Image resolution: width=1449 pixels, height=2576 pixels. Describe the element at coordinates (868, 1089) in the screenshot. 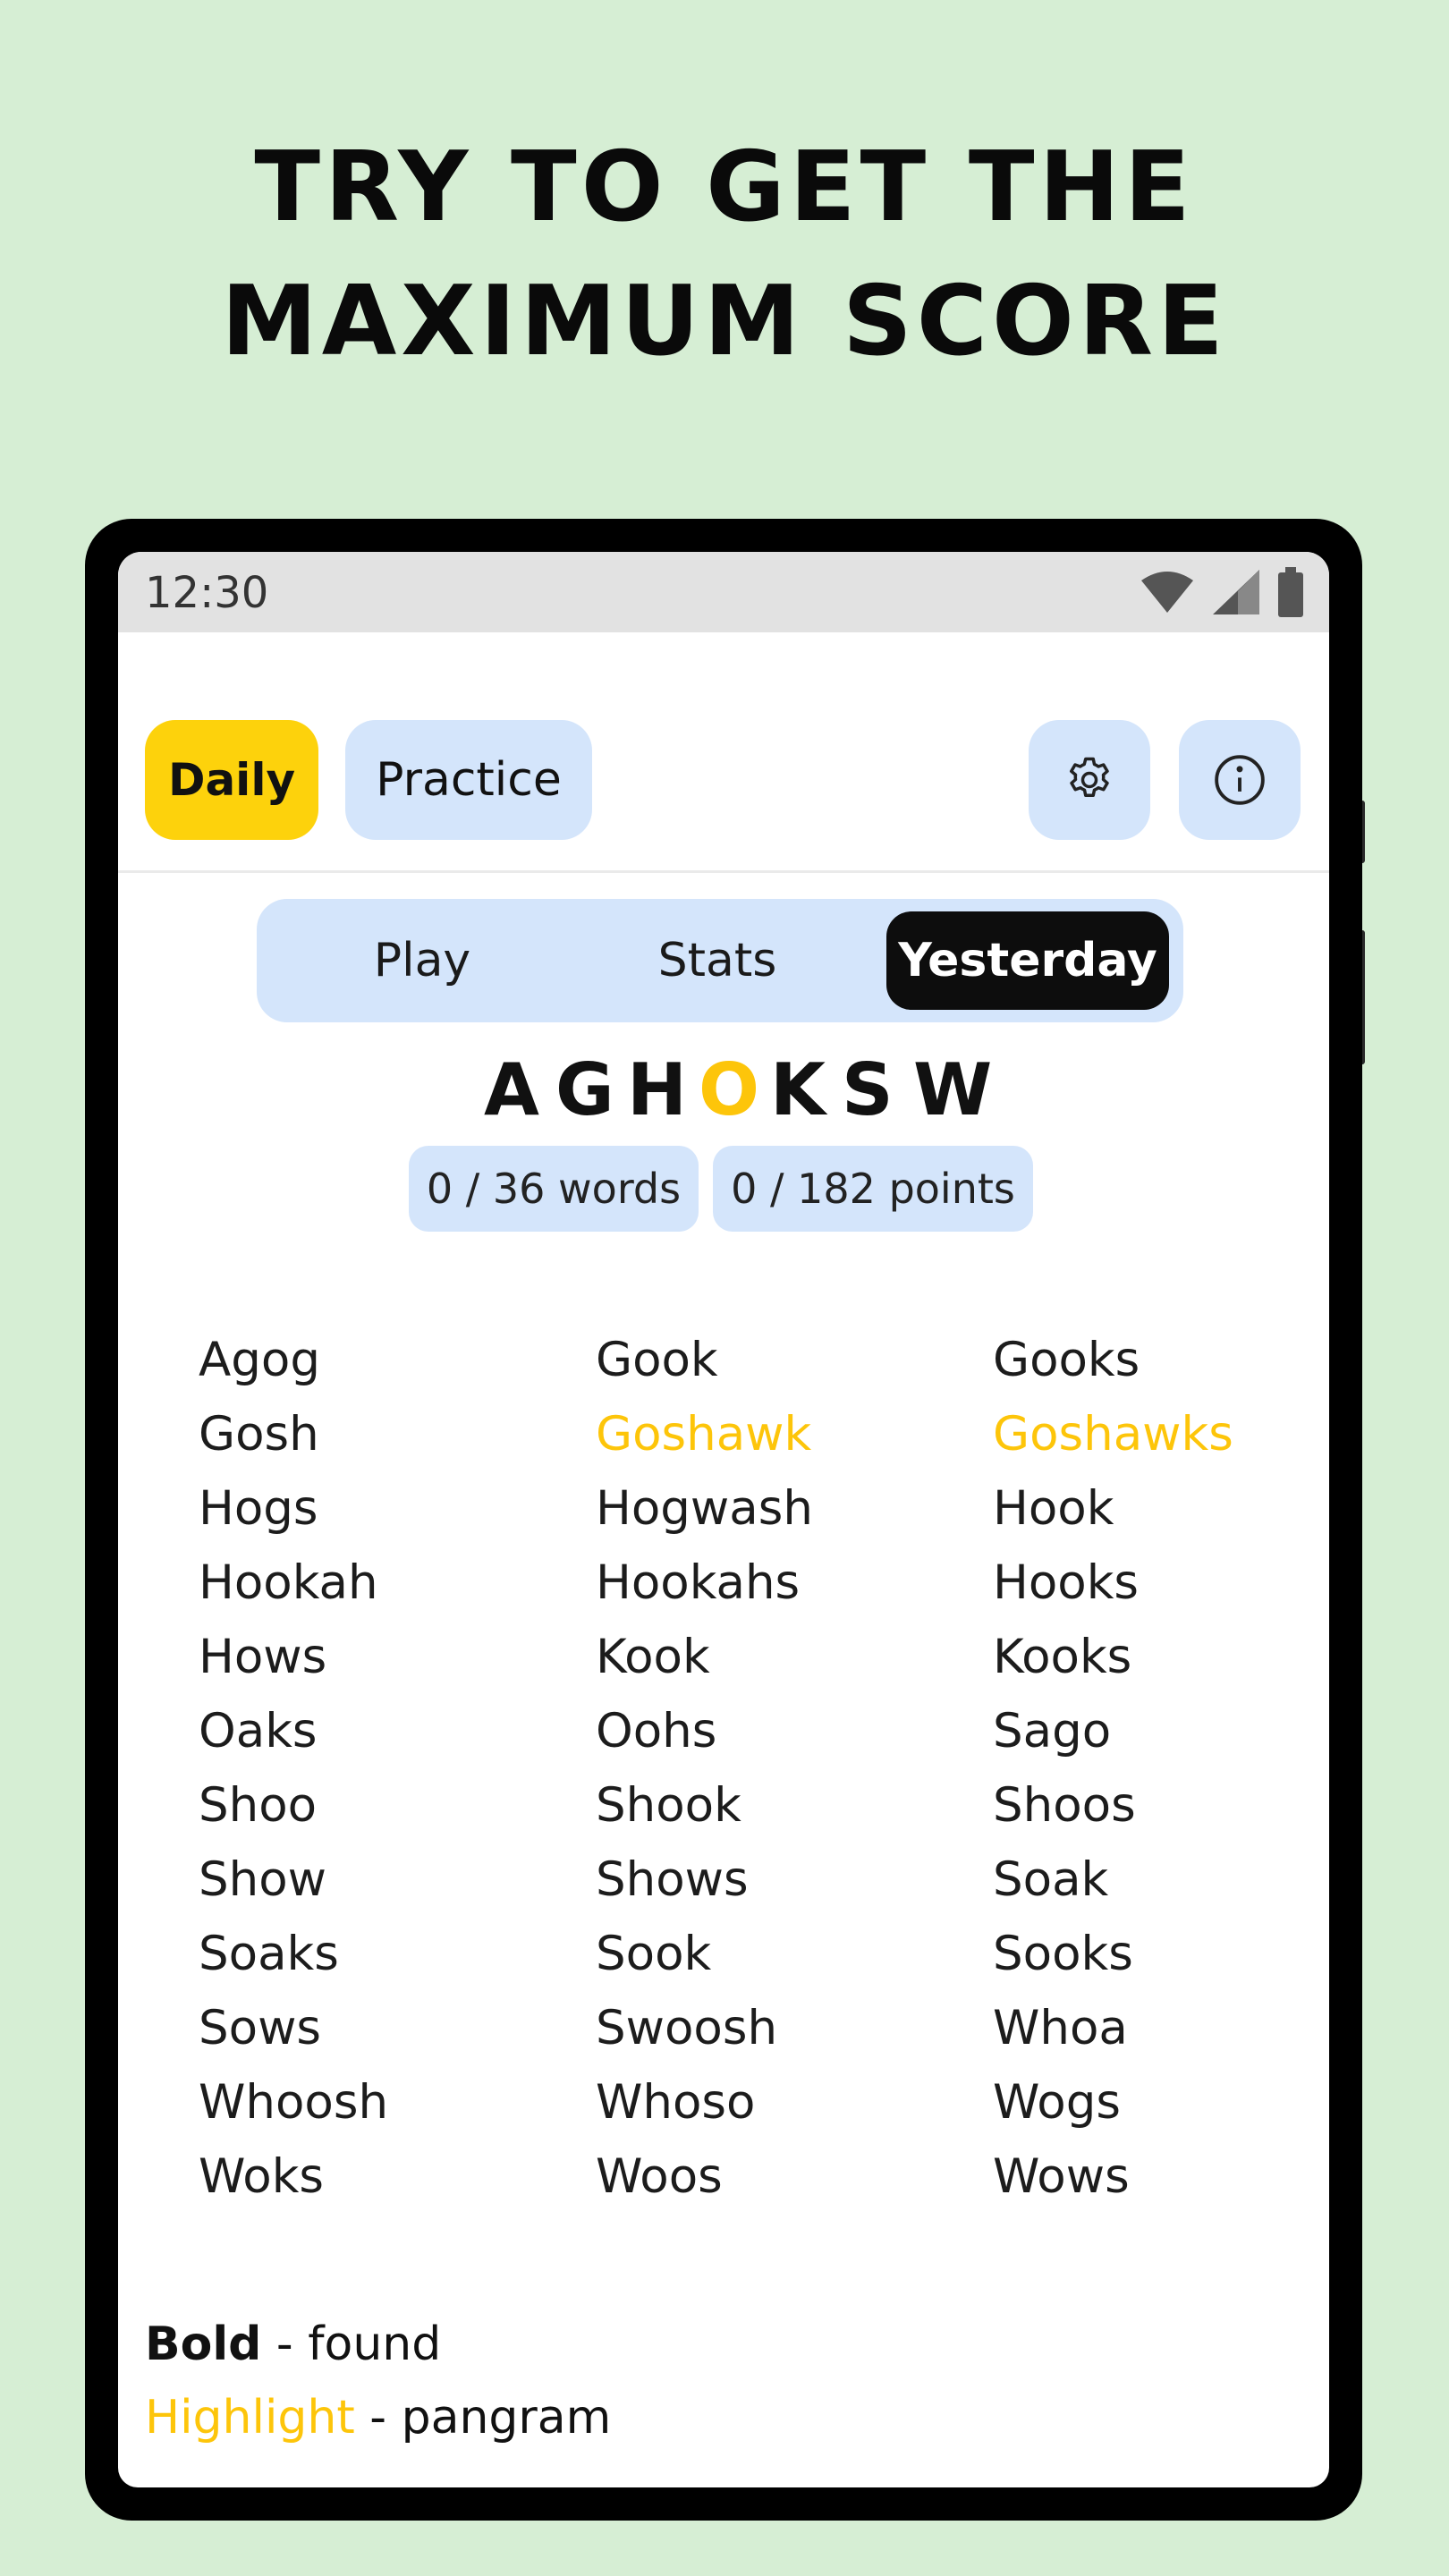

I see `puzzle-letter: S` at that location.